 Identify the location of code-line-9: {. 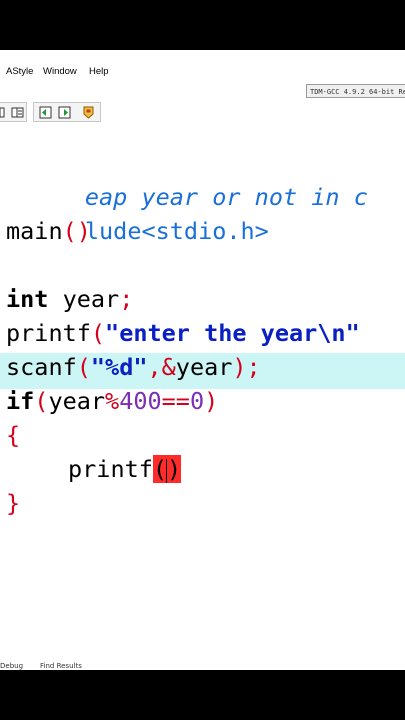
(13, 435).